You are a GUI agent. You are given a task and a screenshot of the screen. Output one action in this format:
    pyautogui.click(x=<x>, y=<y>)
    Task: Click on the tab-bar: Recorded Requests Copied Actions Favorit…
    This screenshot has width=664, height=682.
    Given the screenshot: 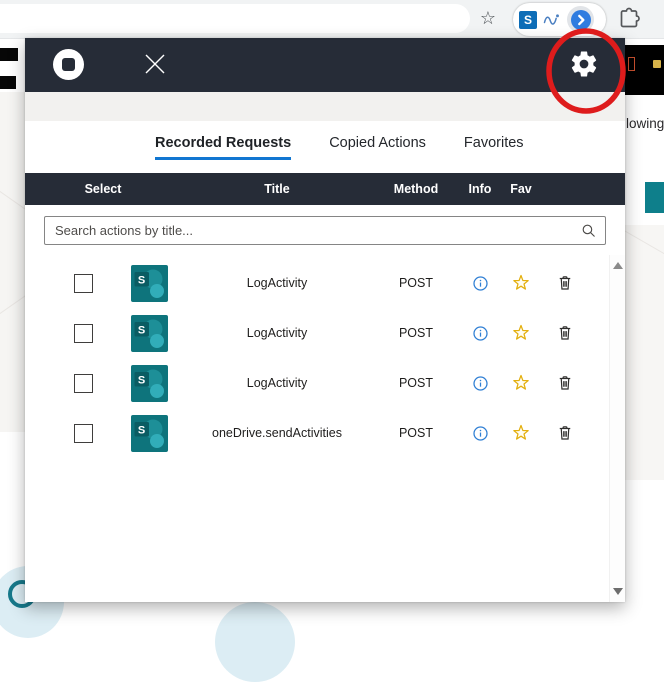 What is the action you would take?
    pyautogui.click(x=325, y=147)
    